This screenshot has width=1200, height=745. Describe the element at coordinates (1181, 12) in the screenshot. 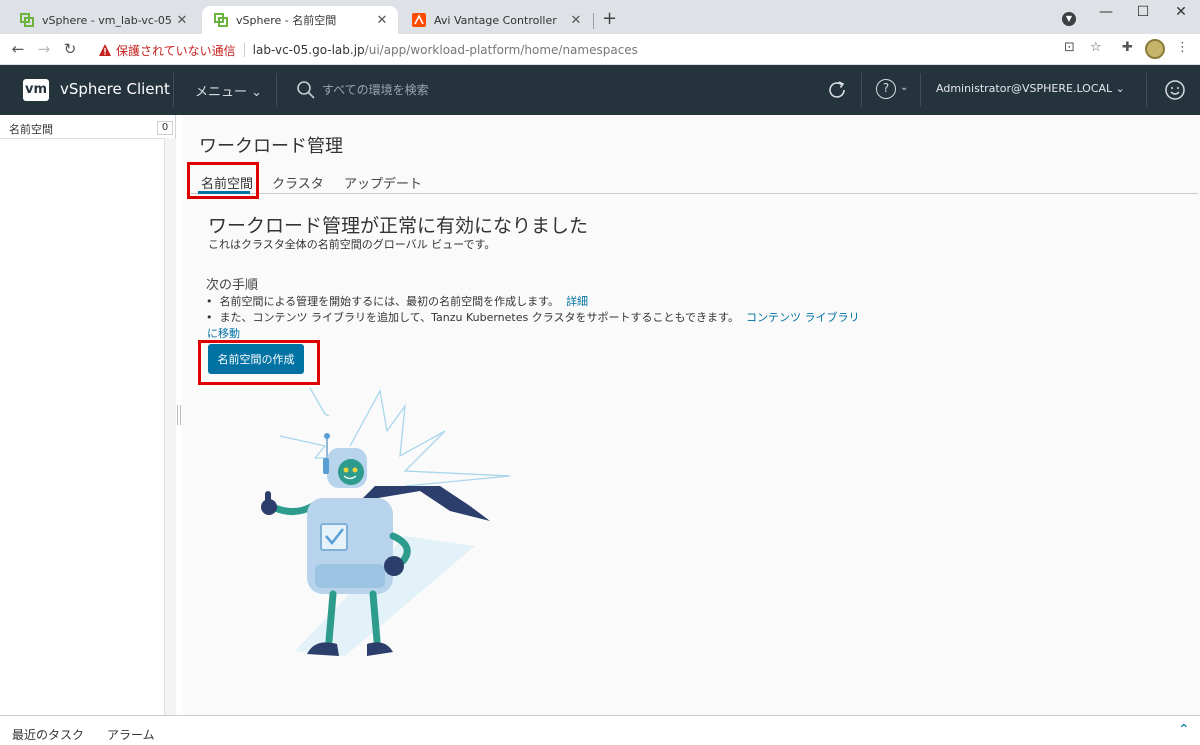

I see `window-close-button: ✕` at that location.